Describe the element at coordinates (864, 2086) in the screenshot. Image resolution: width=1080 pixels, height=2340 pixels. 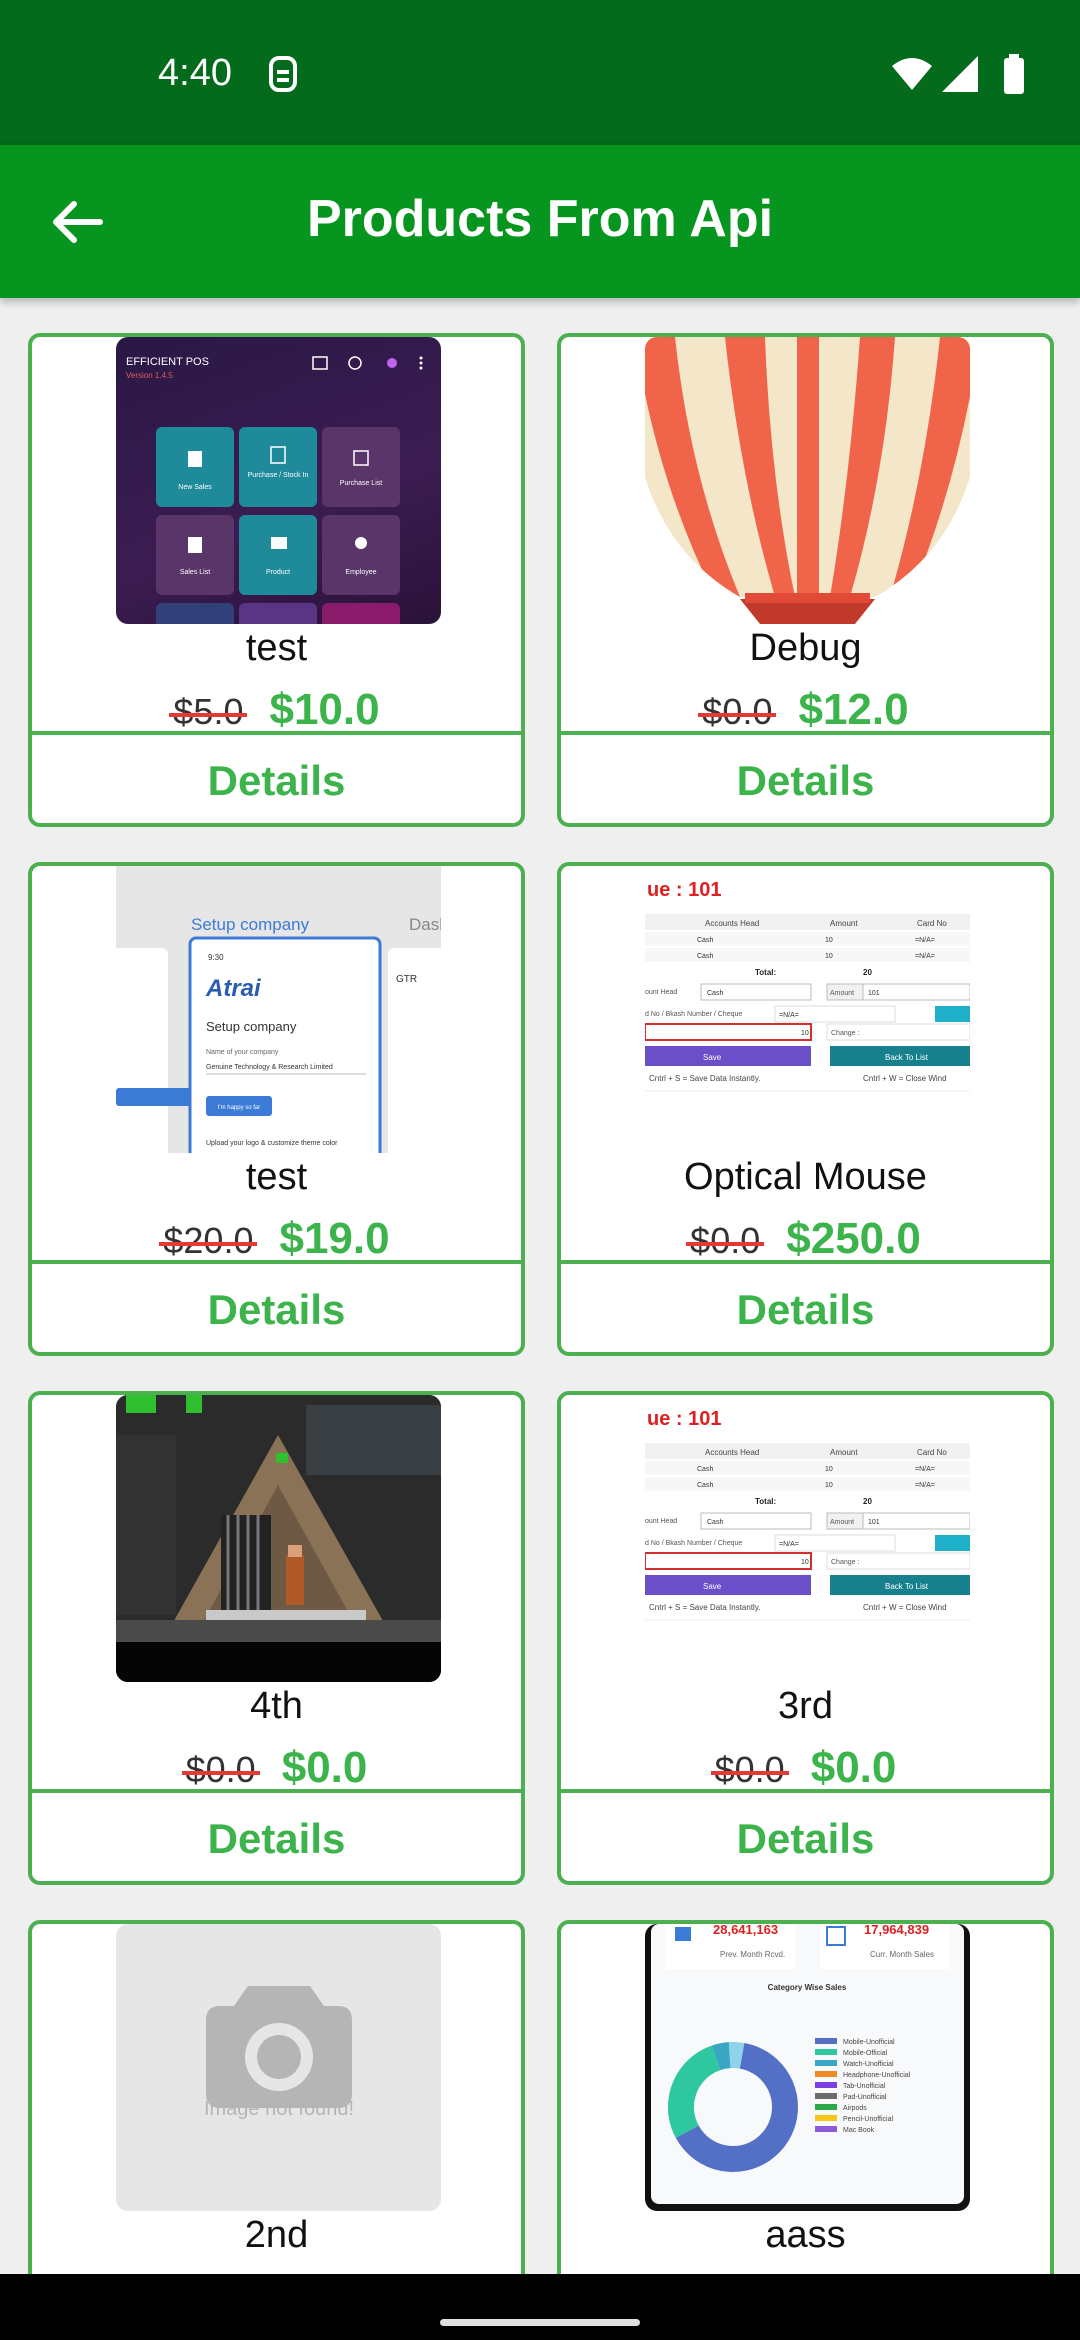
I see `legend-label: Tab-Unofficial` at that location.